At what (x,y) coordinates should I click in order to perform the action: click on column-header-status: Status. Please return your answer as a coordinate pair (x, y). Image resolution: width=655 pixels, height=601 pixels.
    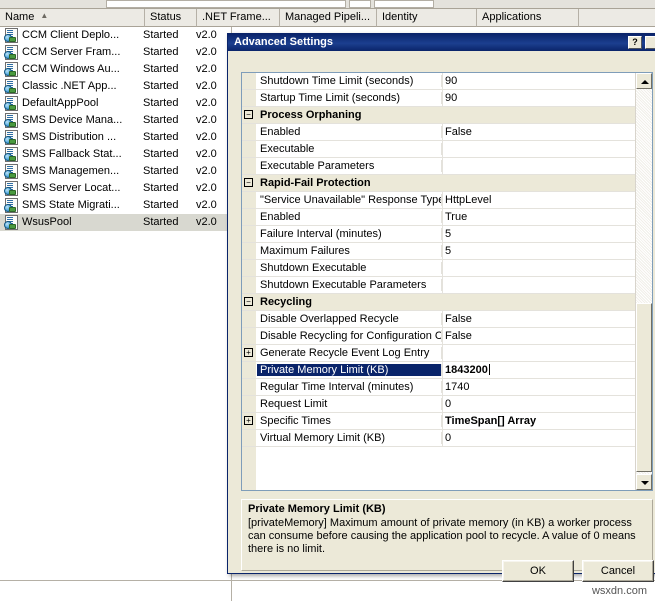
    Looking at the image, I should click on (171, 18).